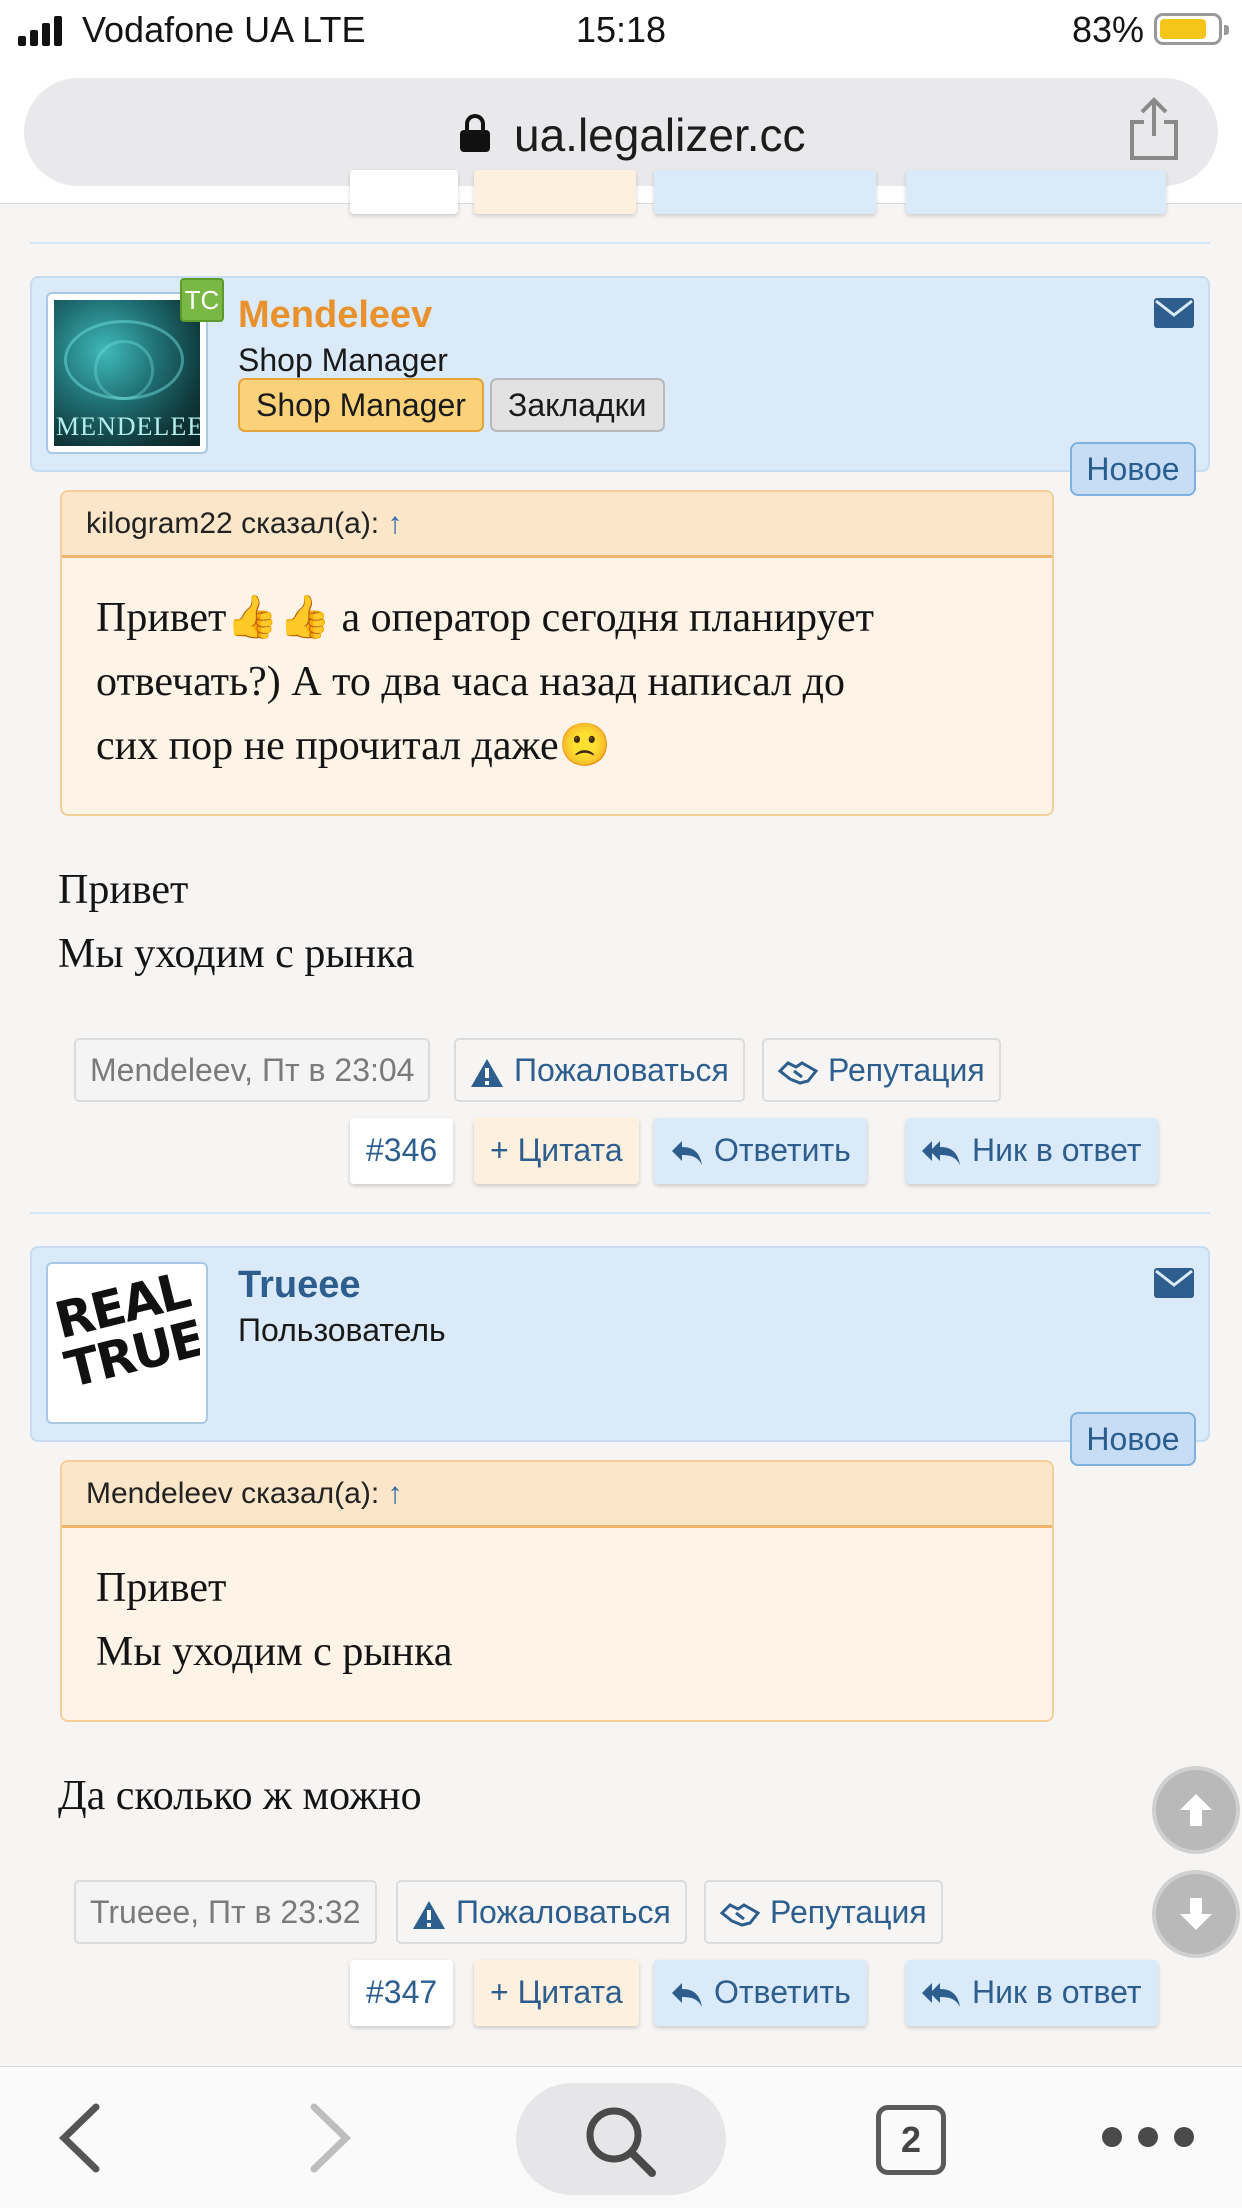 This screenshot has height=2208, width=1242. Describe the element at coordinates (404, 192) in the screenshot. I see `prev-post-number-button` at that location.